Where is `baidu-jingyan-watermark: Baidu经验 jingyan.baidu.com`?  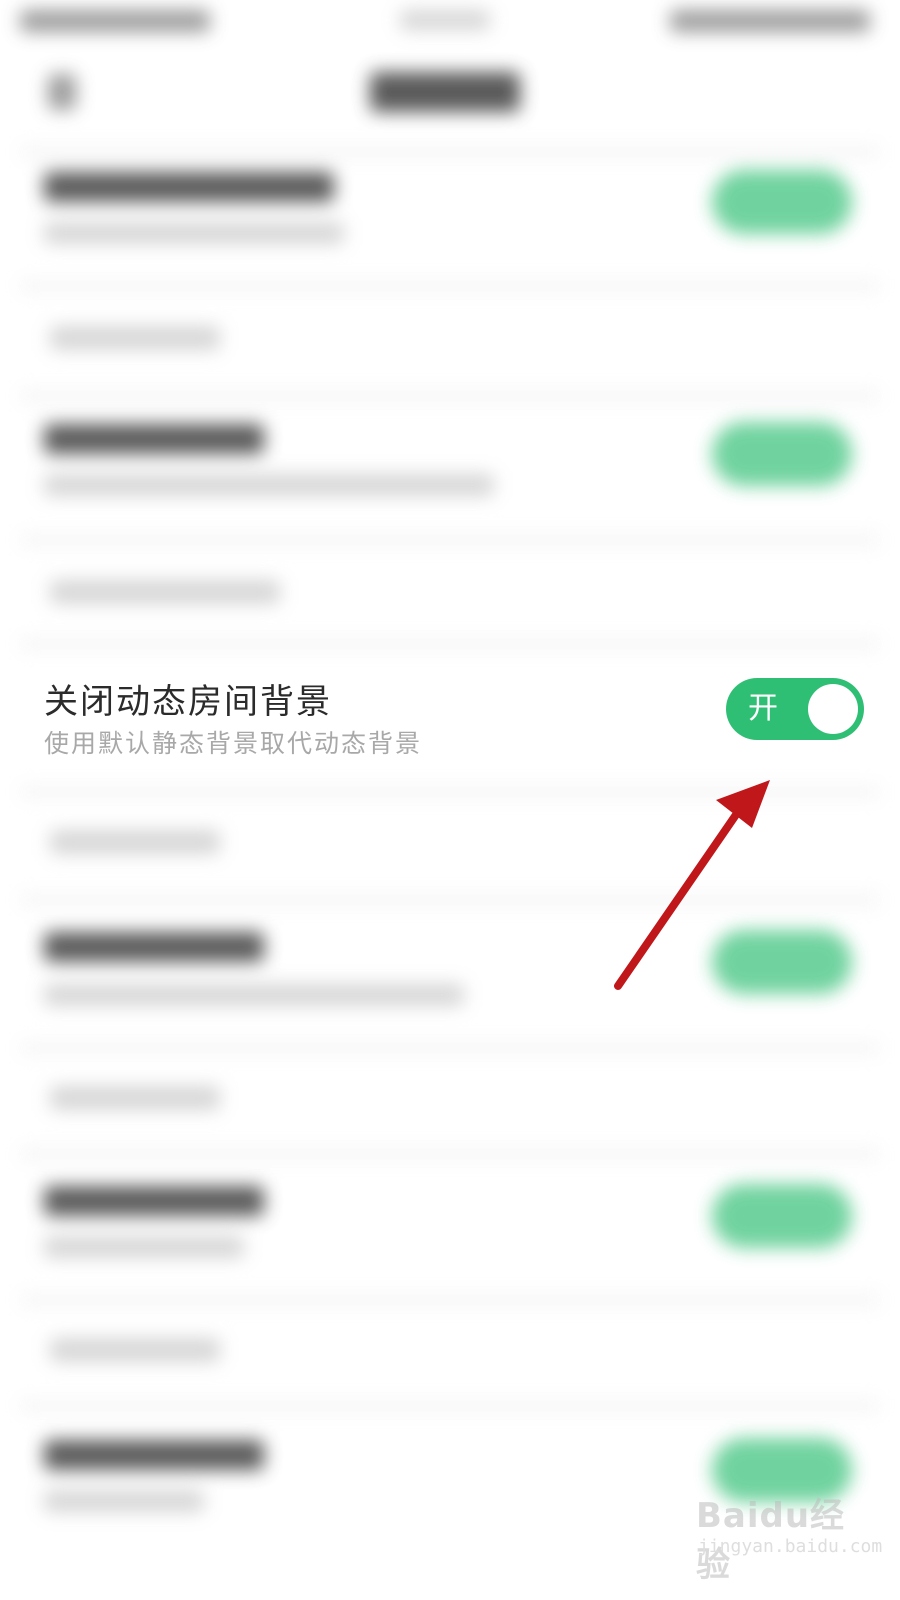
baidu-jingyan-watermark: Baidu经验 jingyan.baidu.com is located at coordinates (789, 1536).